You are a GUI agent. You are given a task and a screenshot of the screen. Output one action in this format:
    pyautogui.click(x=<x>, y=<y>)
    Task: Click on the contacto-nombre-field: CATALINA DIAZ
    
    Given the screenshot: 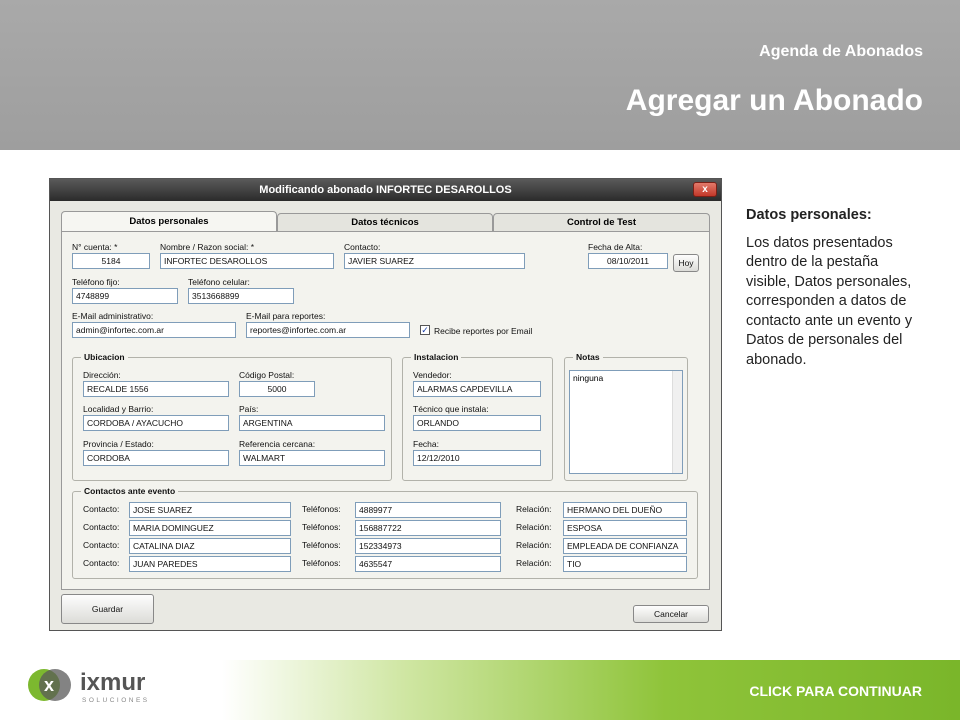 What is the action you would take?
    pyautogui.click(x=210, y=546)
    